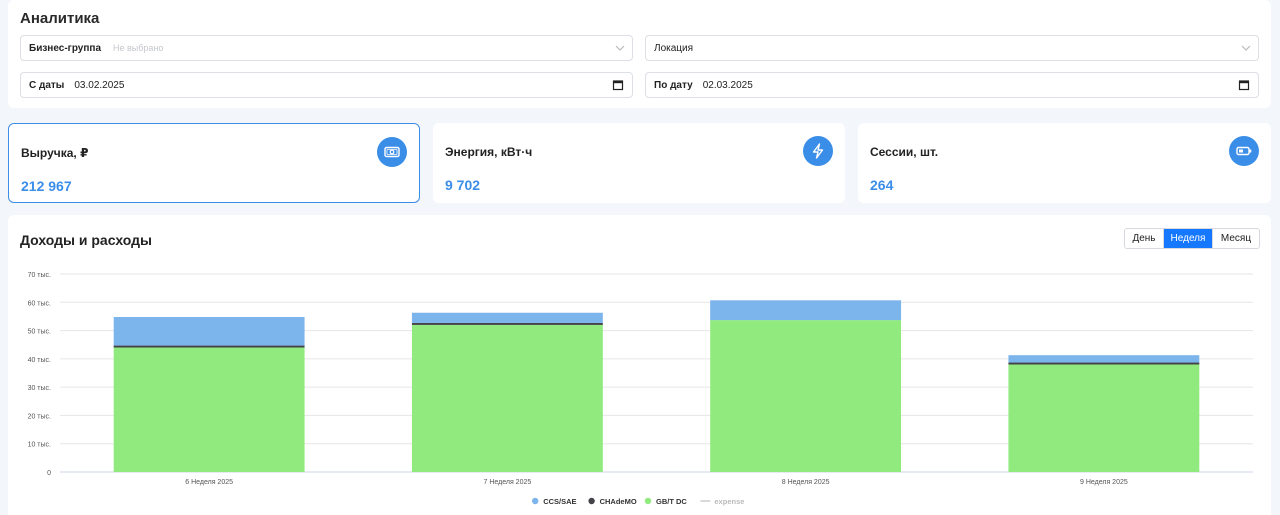  What do you see at coordinates (214, 163) in the screenshot?
I see `kpi-card-revenue: Выручка, ₽ 212 967` at bounding box center [214, 163].